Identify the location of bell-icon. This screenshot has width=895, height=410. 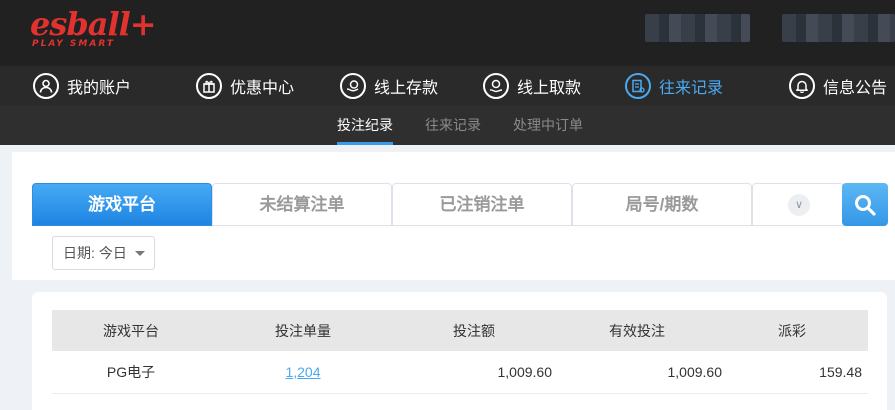
(802, 86).